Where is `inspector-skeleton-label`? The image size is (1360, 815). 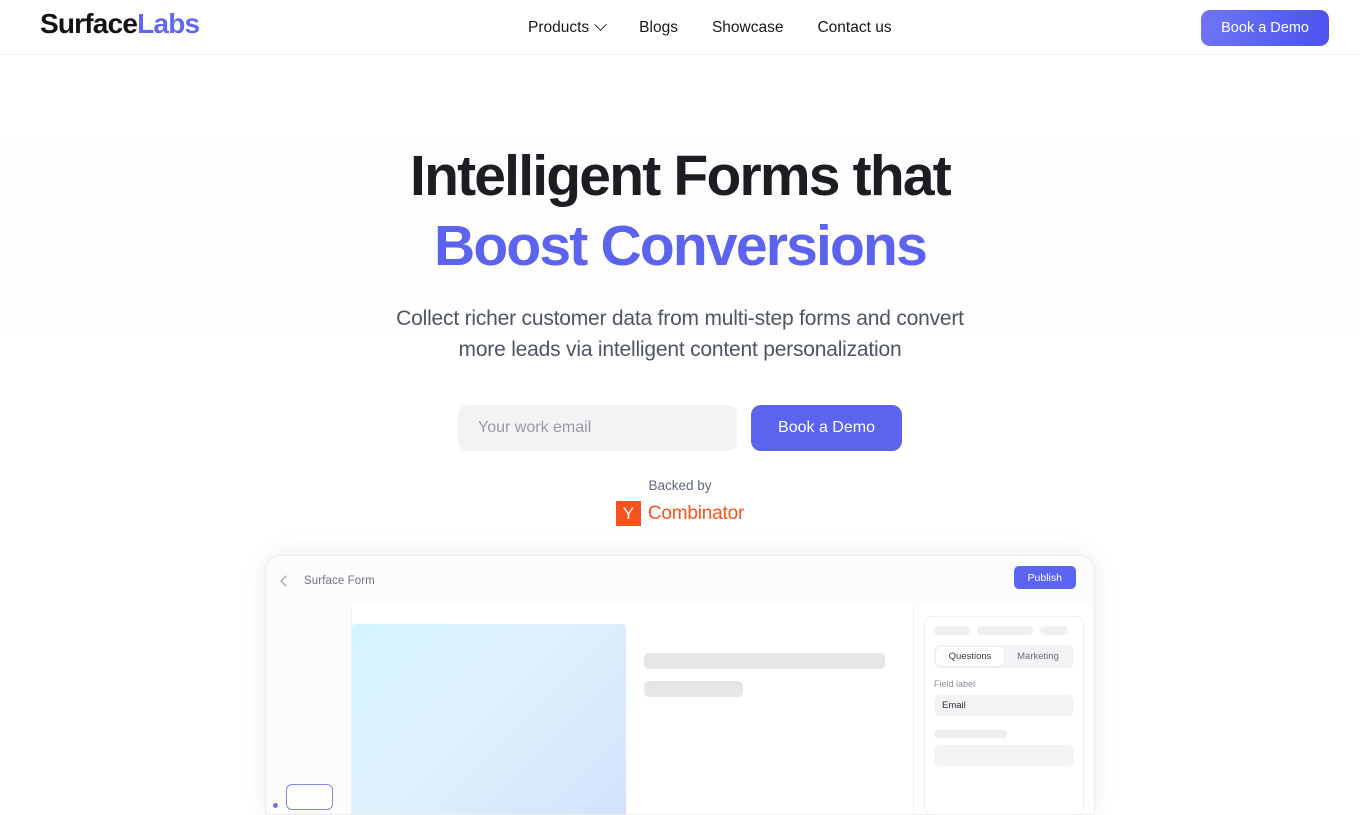 inspector-skeleton-label is located at coordinates (970, 734).